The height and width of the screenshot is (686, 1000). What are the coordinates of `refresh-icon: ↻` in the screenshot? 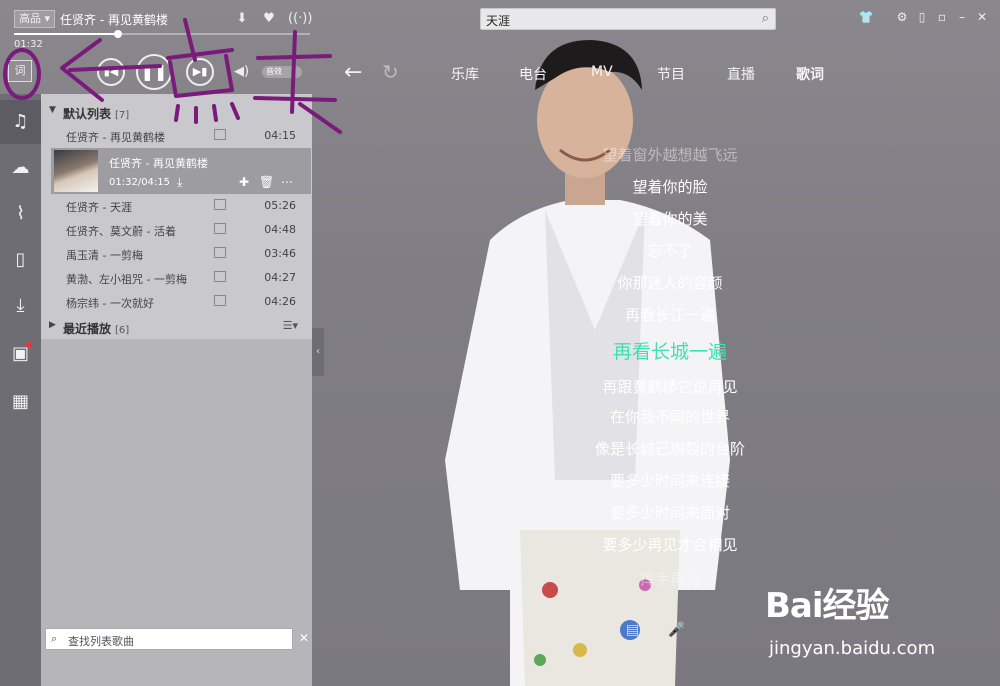 It's located at (390, 72).